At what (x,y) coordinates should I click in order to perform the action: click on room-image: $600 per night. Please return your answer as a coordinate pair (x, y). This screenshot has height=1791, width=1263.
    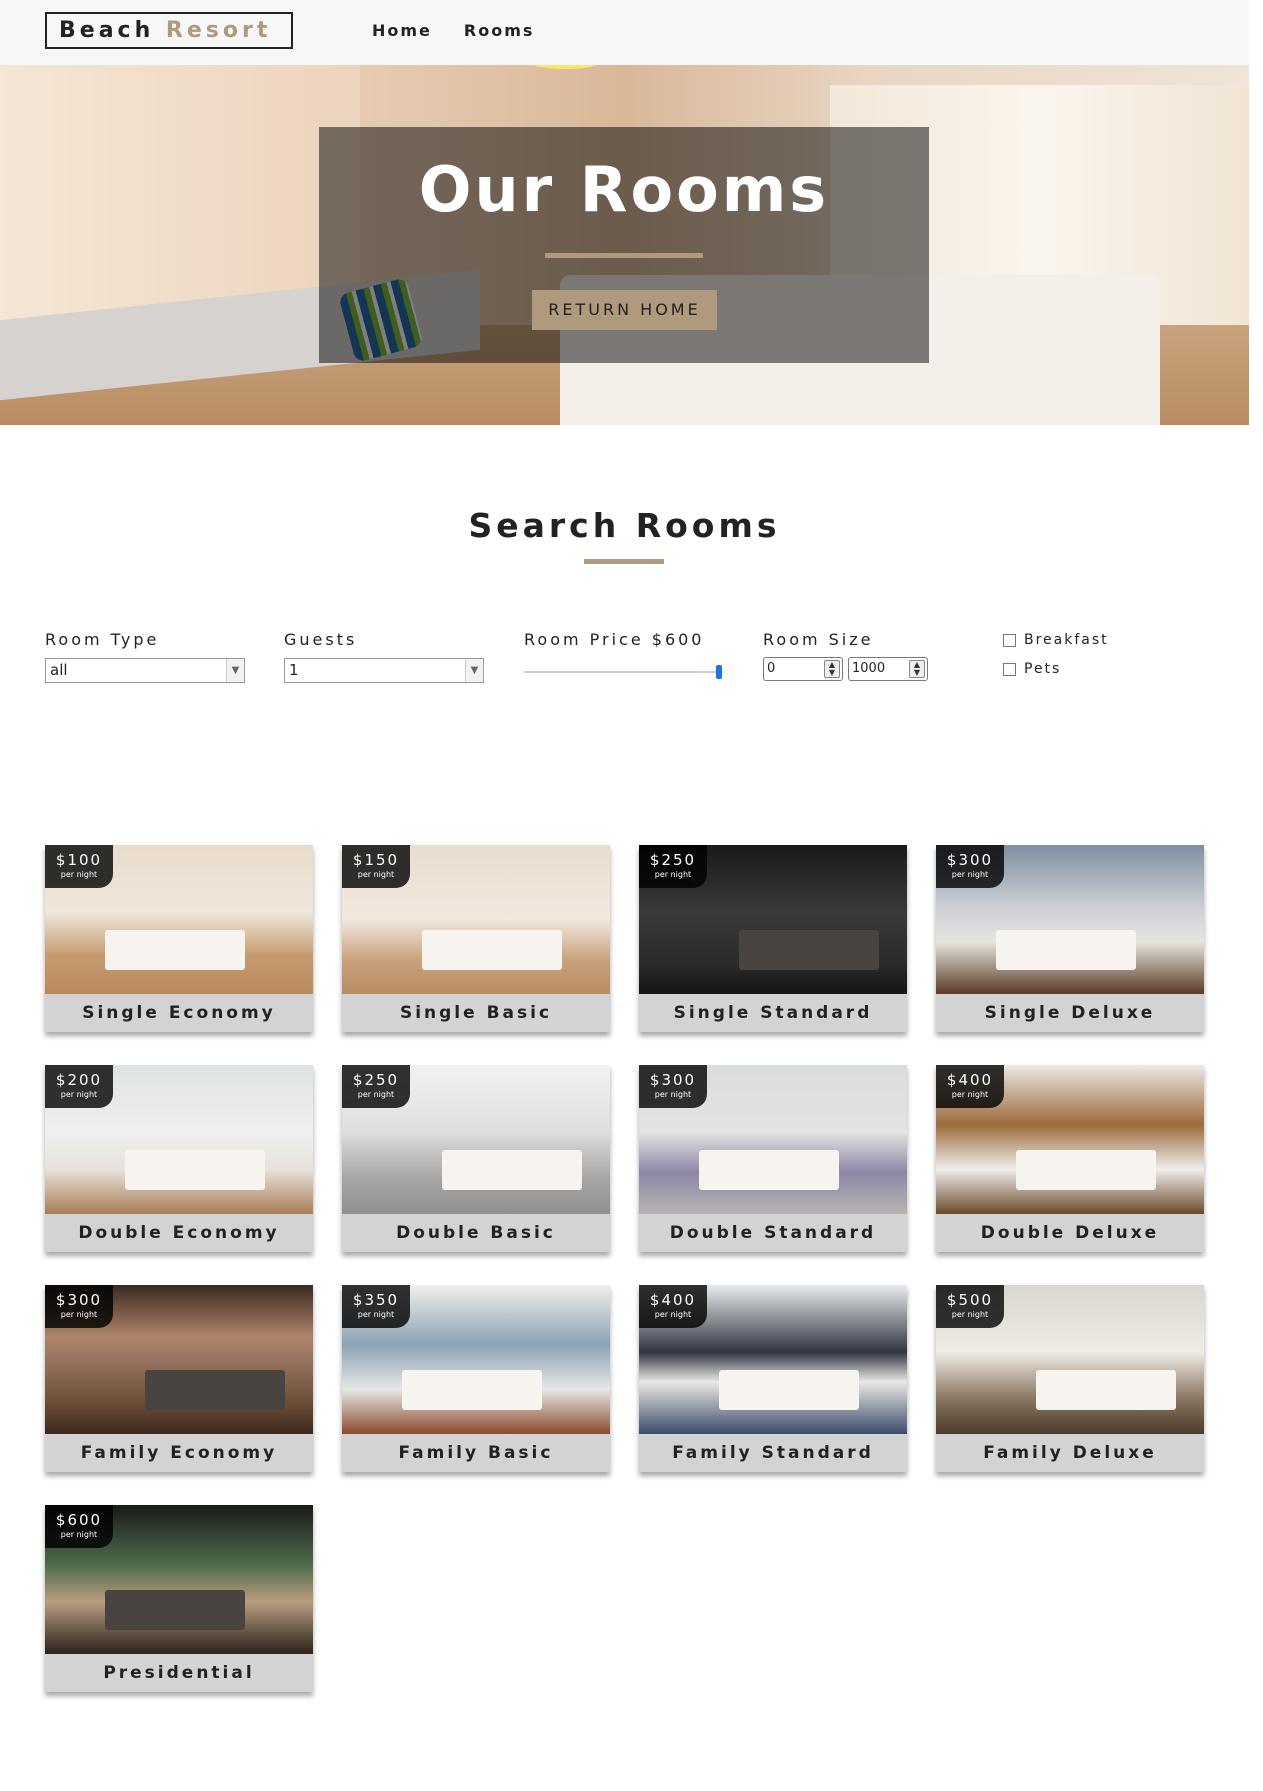
    Looking at the image, I should click on (179, 1579).